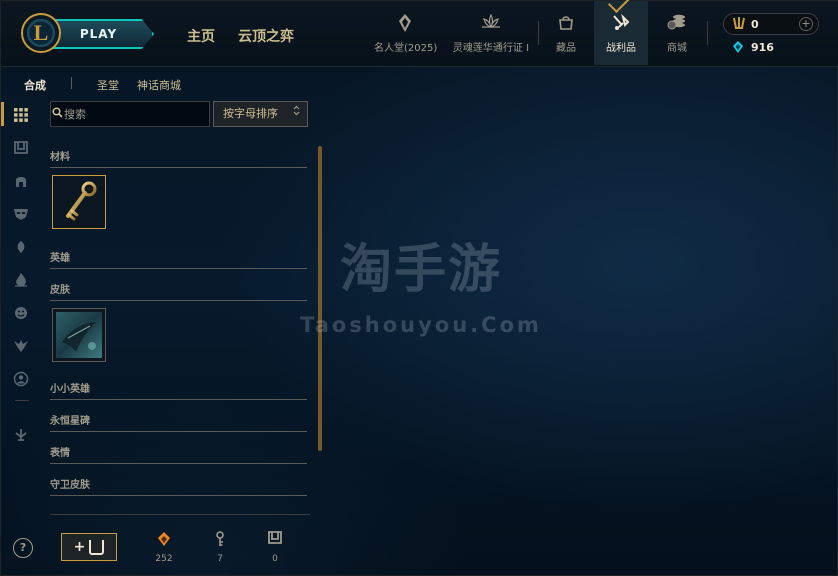  Describe the element at coordinates (266, 36) in the screenshot. I see `nav-tft: 云顶之弈` at that location.